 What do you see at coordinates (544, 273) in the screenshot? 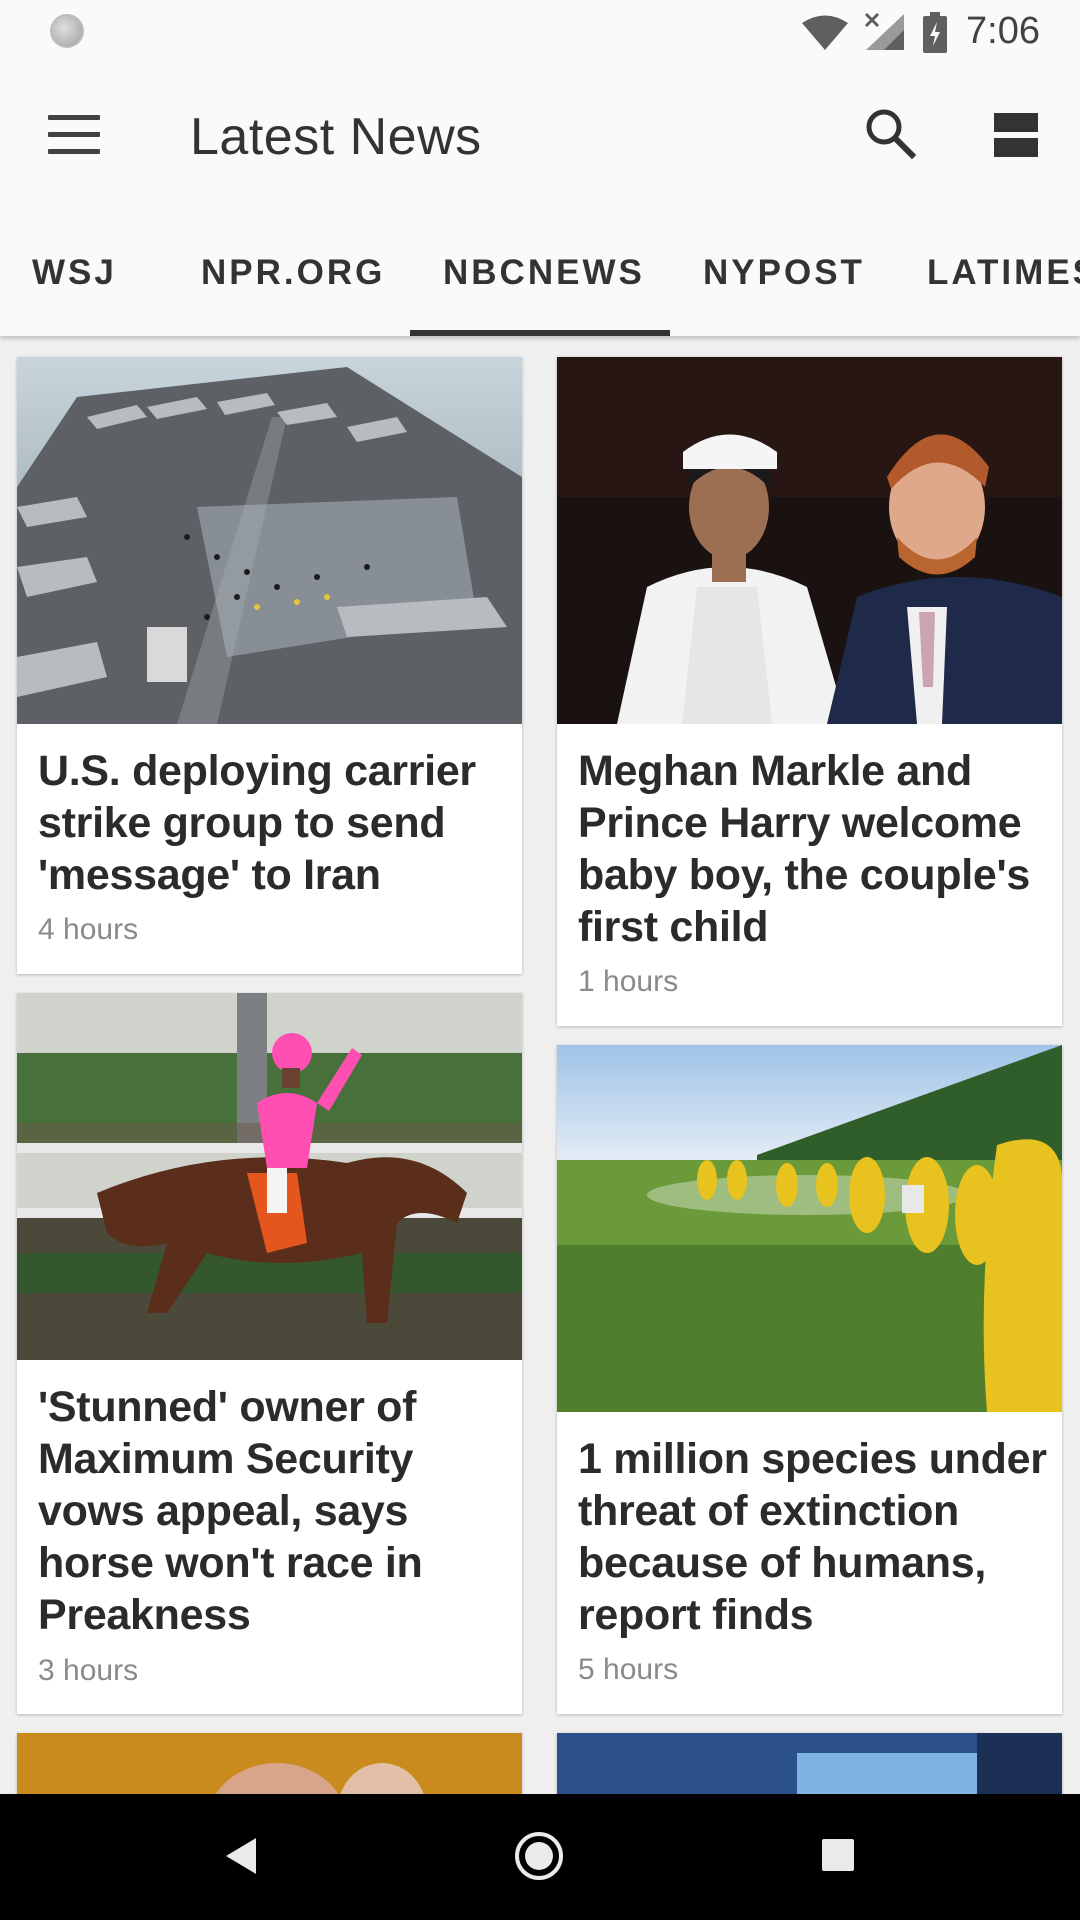
I see `tab-nbcnews: NBCNEWS` at bounding box center [544, 273].